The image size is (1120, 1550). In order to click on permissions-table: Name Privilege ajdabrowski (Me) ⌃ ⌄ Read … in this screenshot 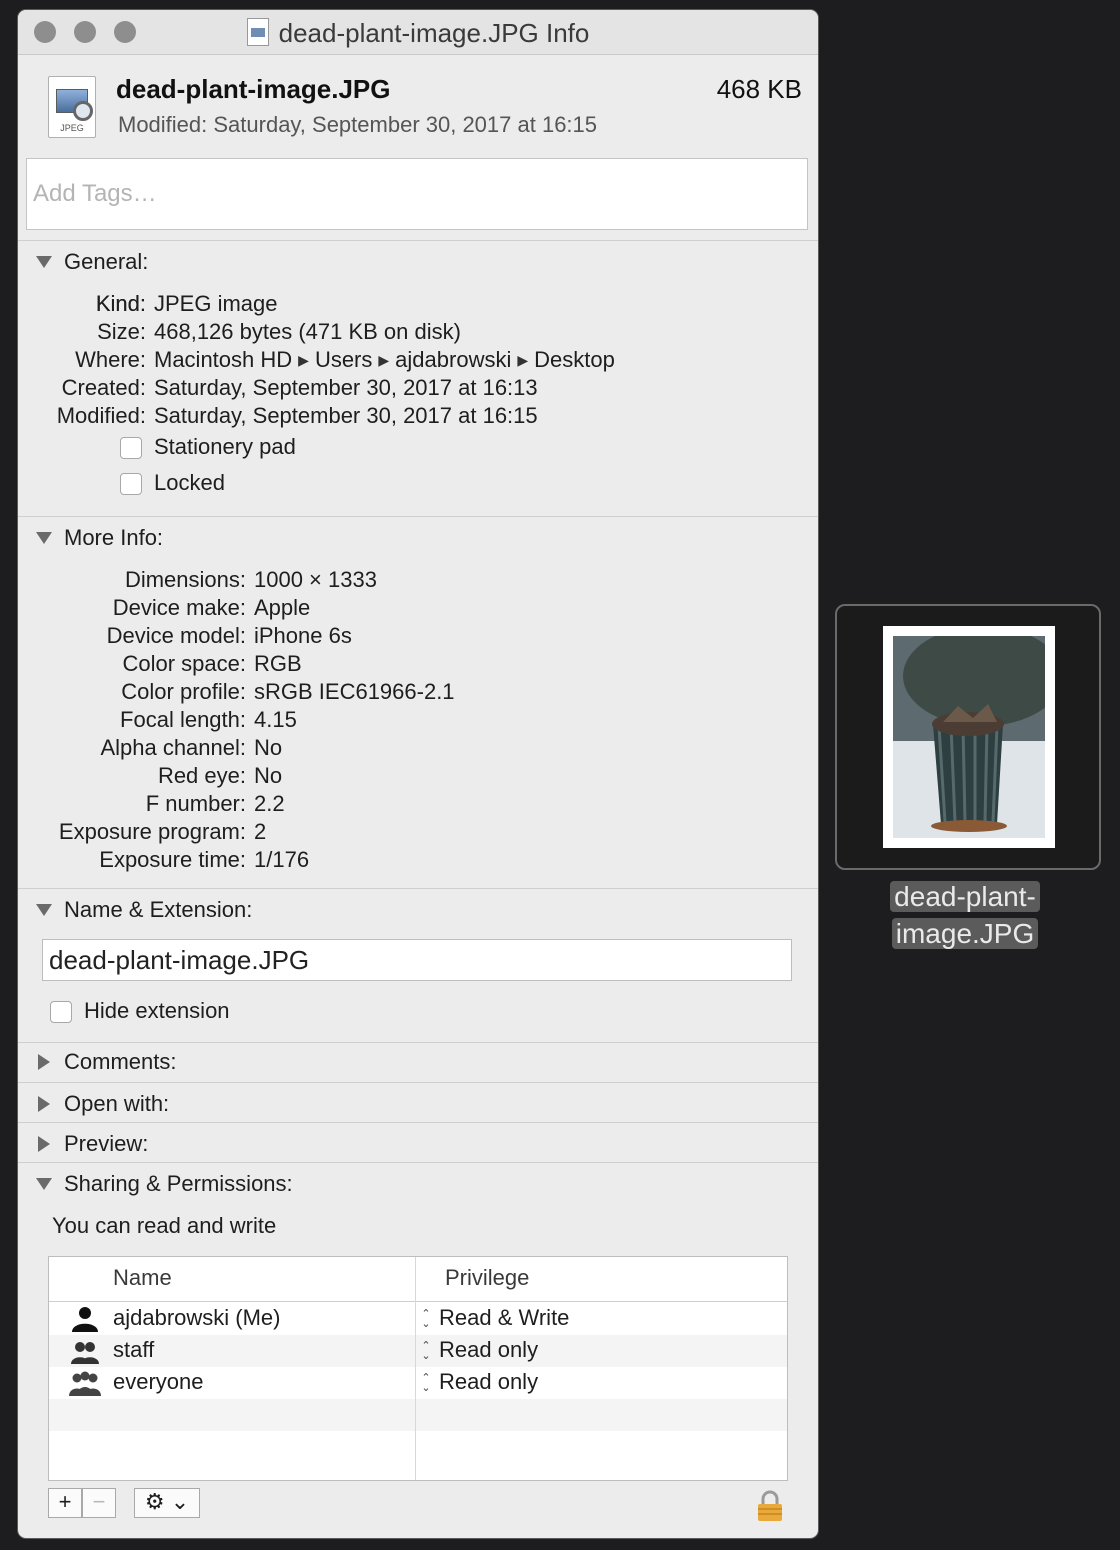, I will do `click(418, 1368)`.